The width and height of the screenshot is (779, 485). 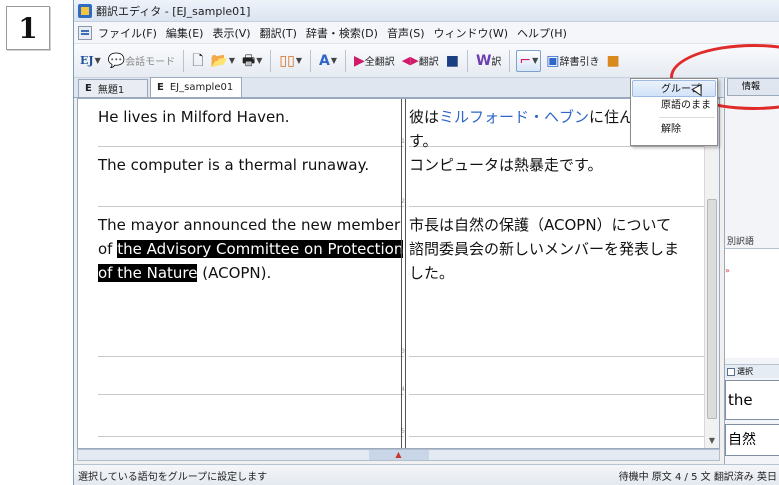 I want to click on font-size-icon: A, so click(x=324, y=60).